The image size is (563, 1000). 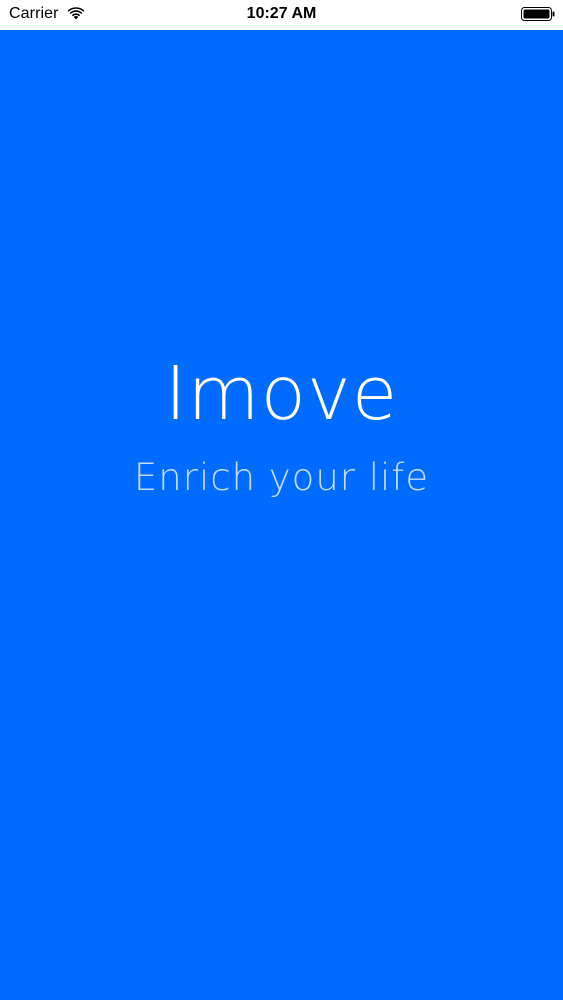 I want to click on status-time: 10:27 AM, so click(x=281, y=13).